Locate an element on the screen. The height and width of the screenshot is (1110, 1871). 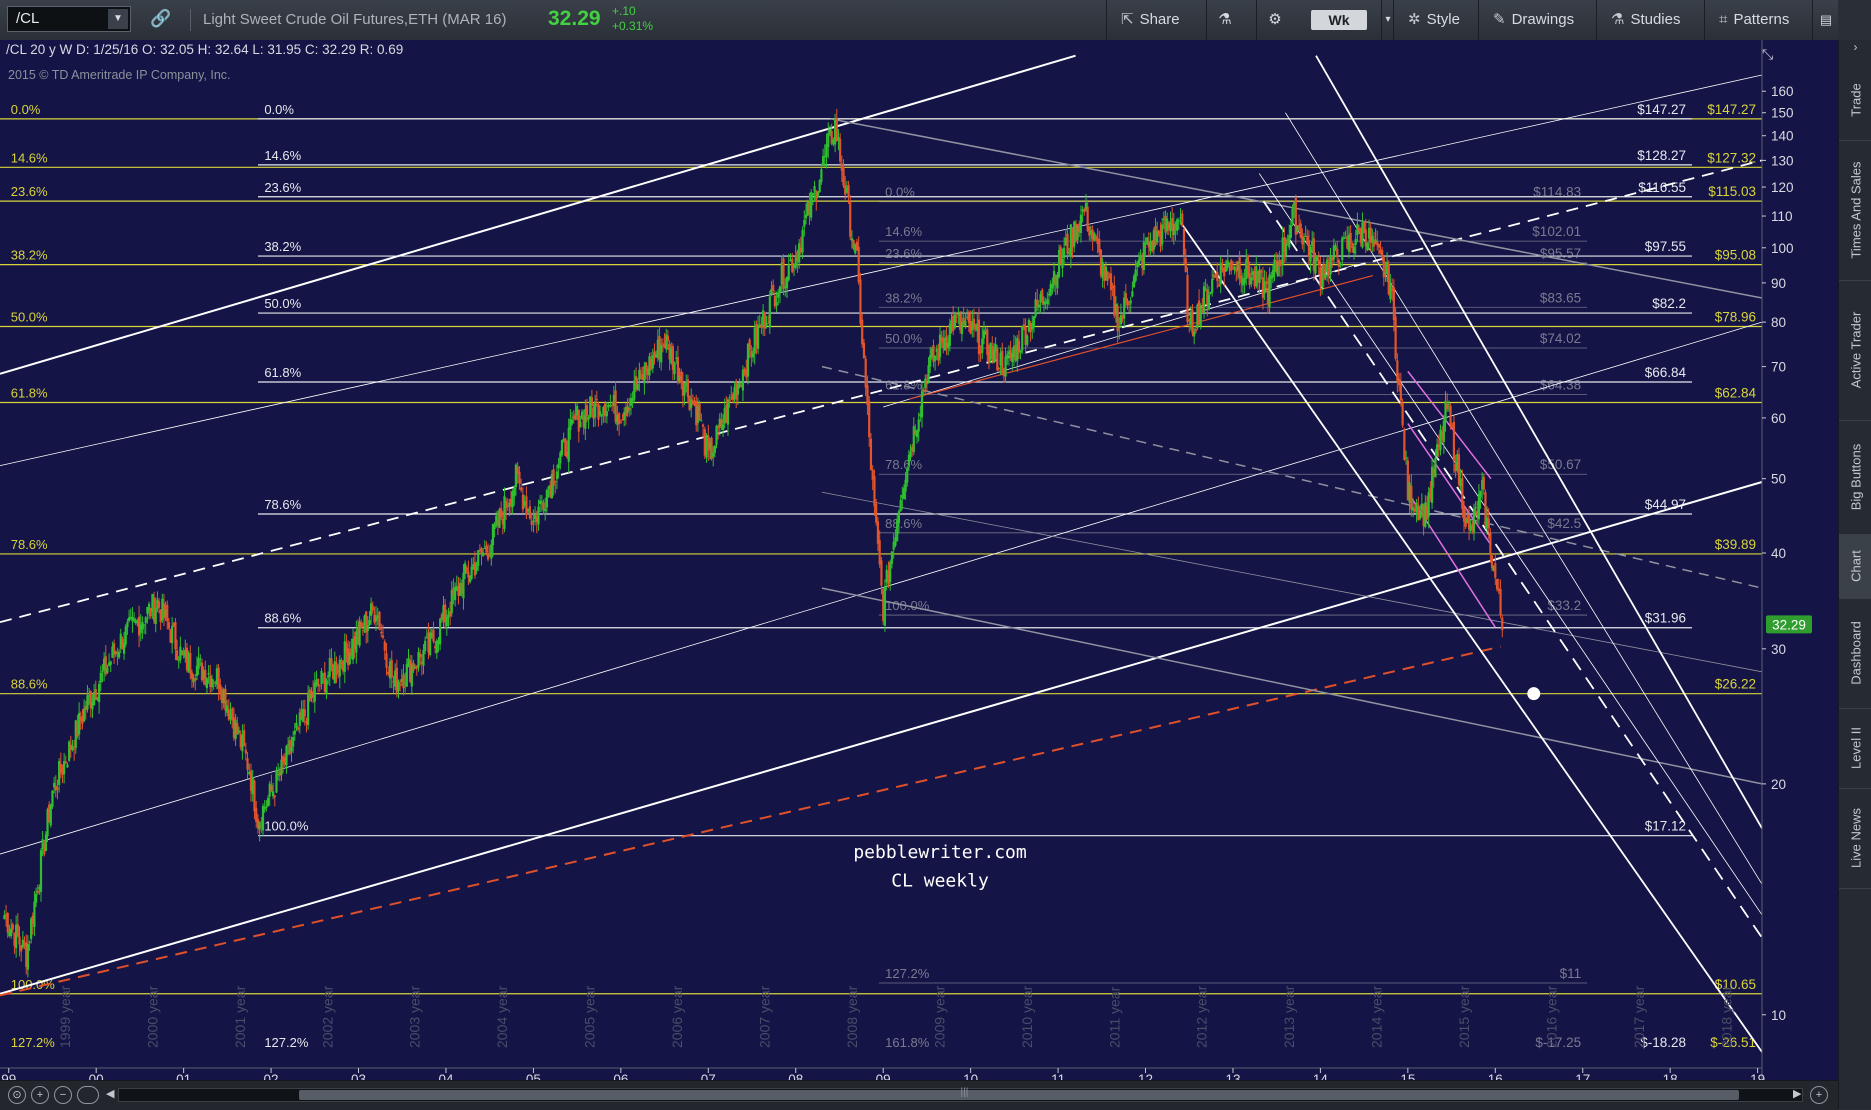
fib-price-tag: $83.65 is located at coordinates (1560, 297).